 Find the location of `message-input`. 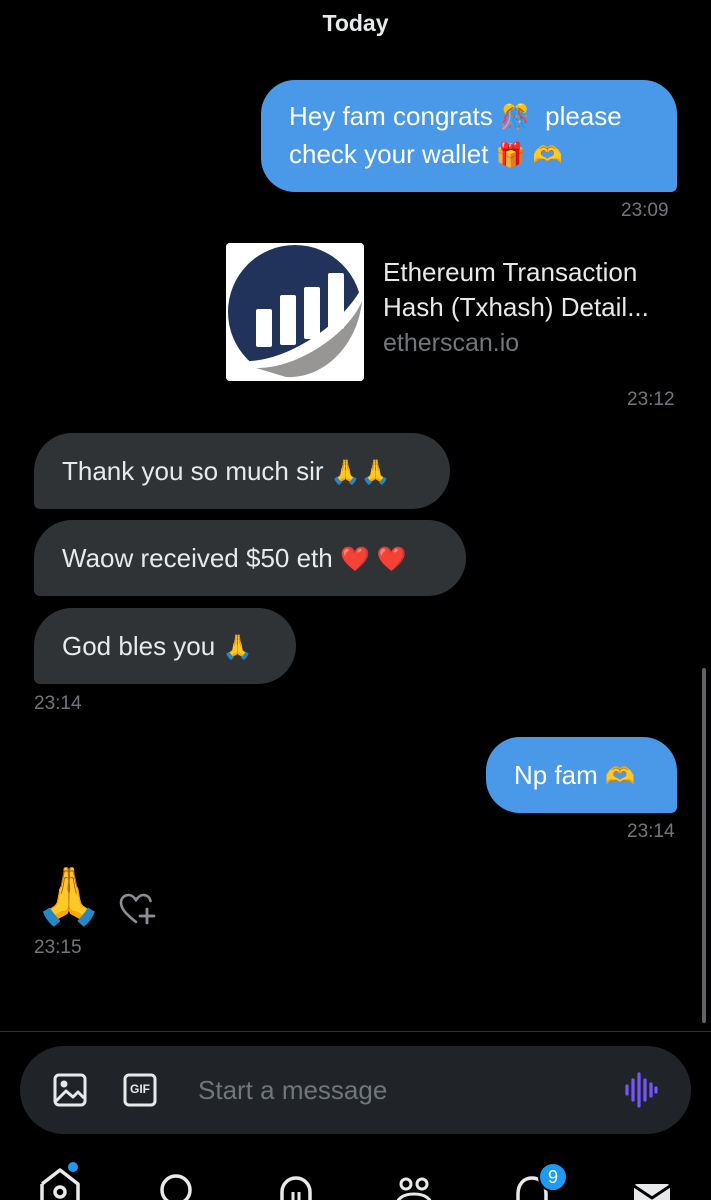

message-input is located at coordinates (398, 1090).